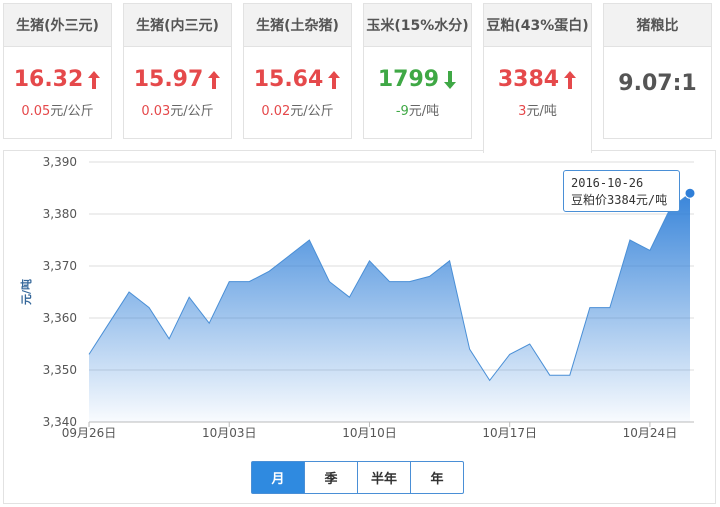  Describe the element at coordinates (417, 79) in the screenshot. I see `card-price: 1799` at that location.